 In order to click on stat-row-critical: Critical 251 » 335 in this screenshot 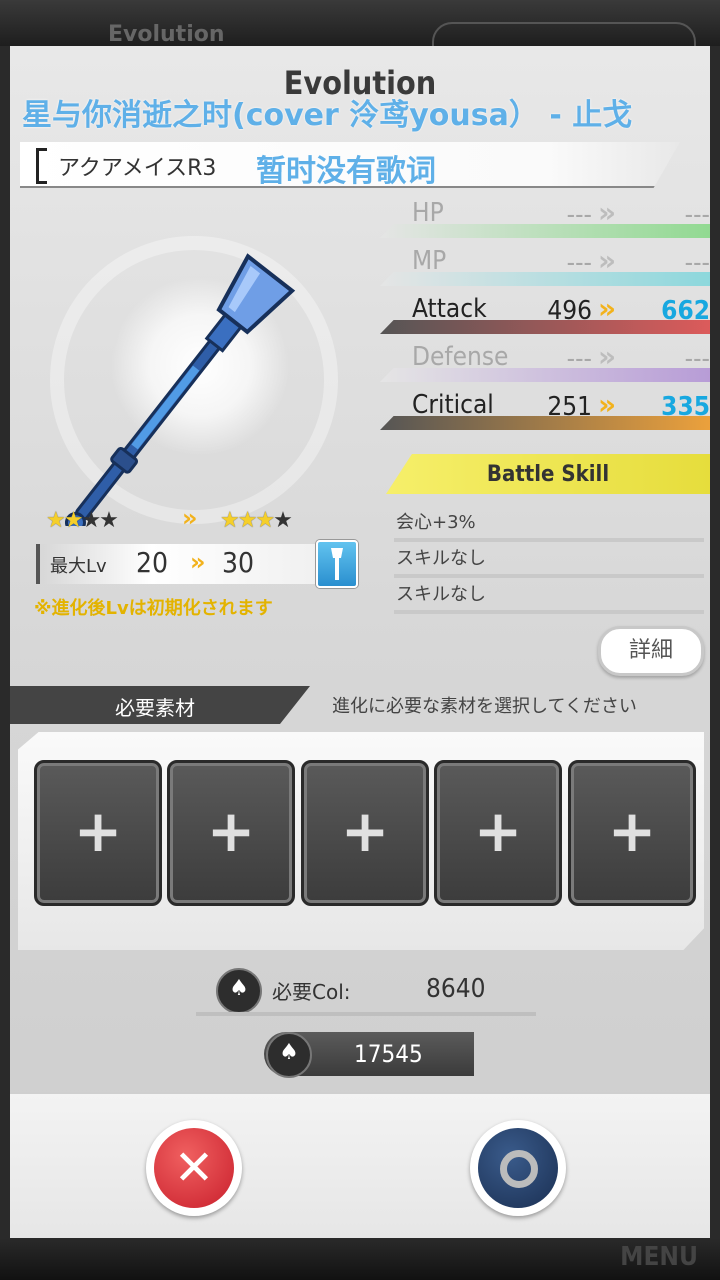, I will do `click(540, 411)`.